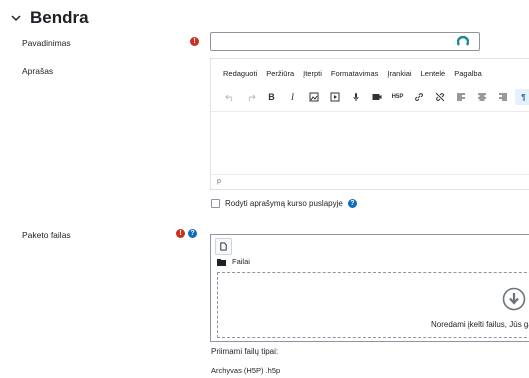 The width and height of the screenshot is (529, 378). Describe the element at coordinates (373, 305) in the screenshot. I see `file-drop-zone: Noredami įkelti failus, Jūs galite` at that location.